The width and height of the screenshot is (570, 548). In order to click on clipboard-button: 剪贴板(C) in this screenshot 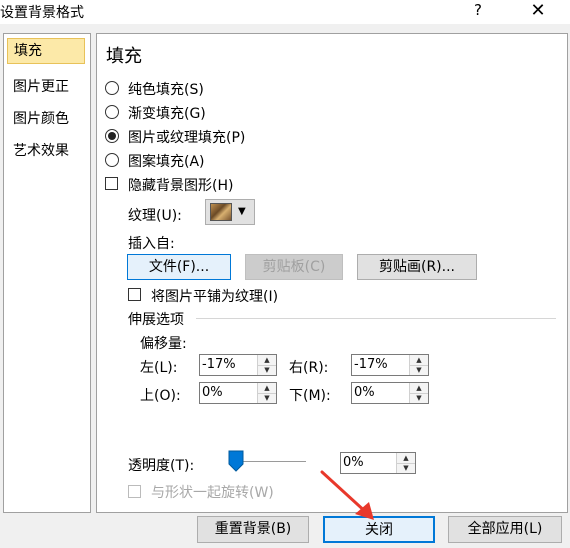, I will do `click(294, 267)`.